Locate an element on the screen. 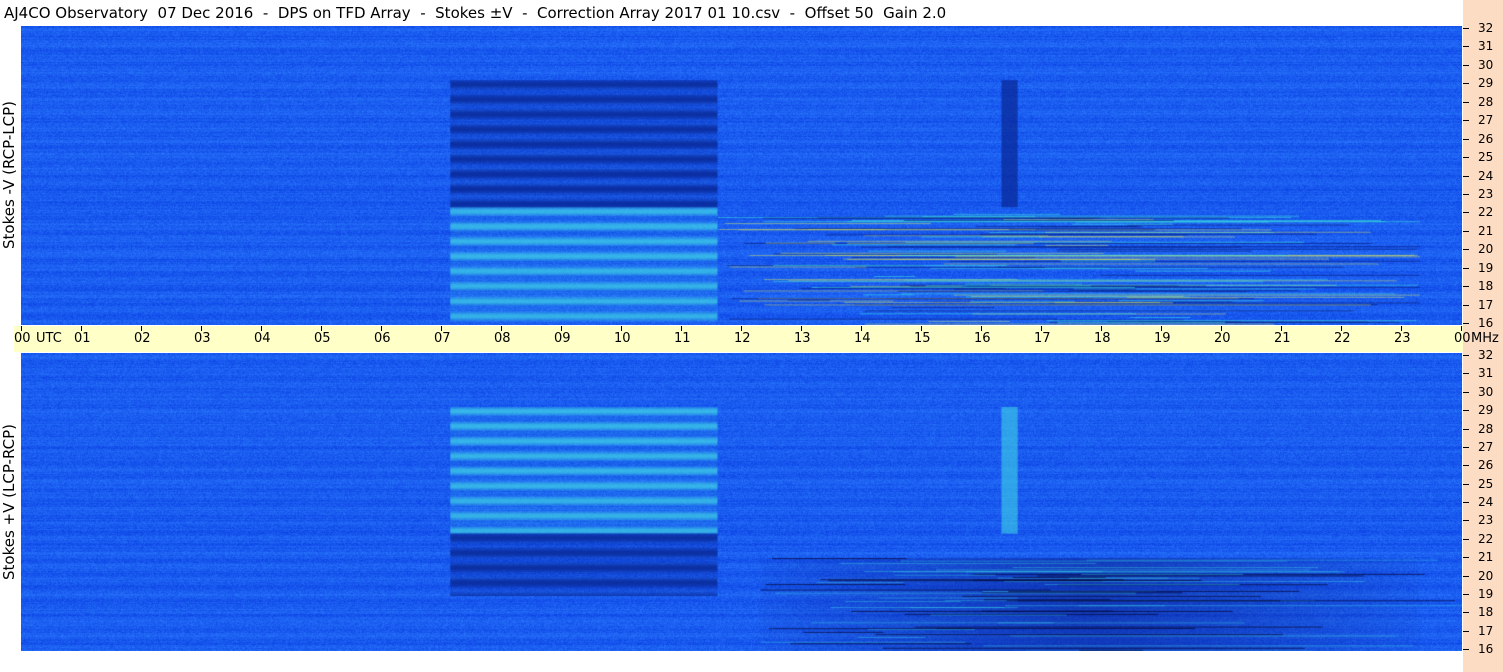 This screenshot has height=672, width=1503. x-tick-label: 02 is located at coordinates (142, 338).